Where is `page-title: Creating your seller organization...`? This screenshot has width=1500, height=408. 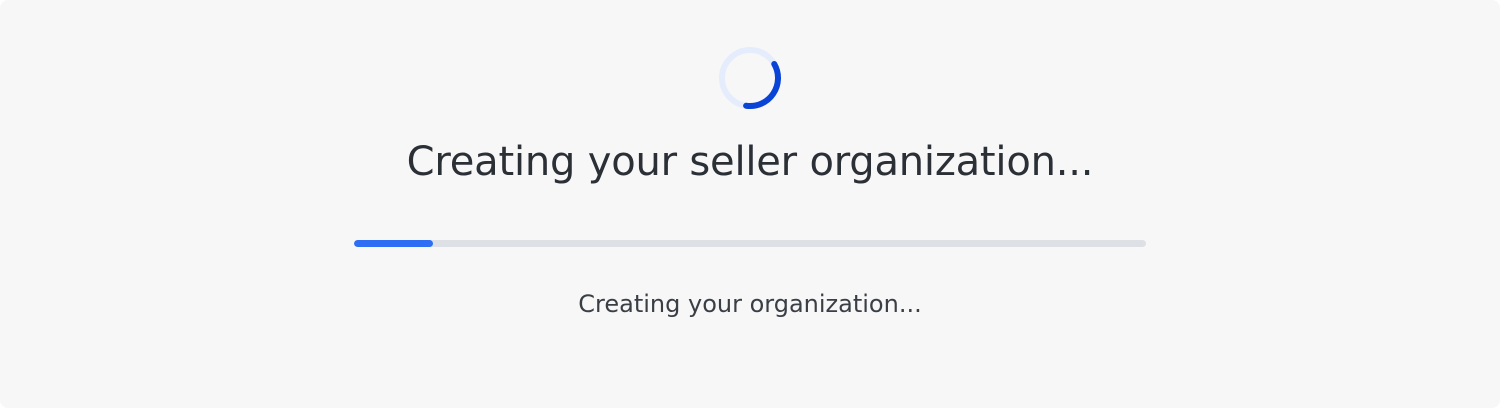 page-title: Creating your seller organization... is located at coordinates (750, 162).